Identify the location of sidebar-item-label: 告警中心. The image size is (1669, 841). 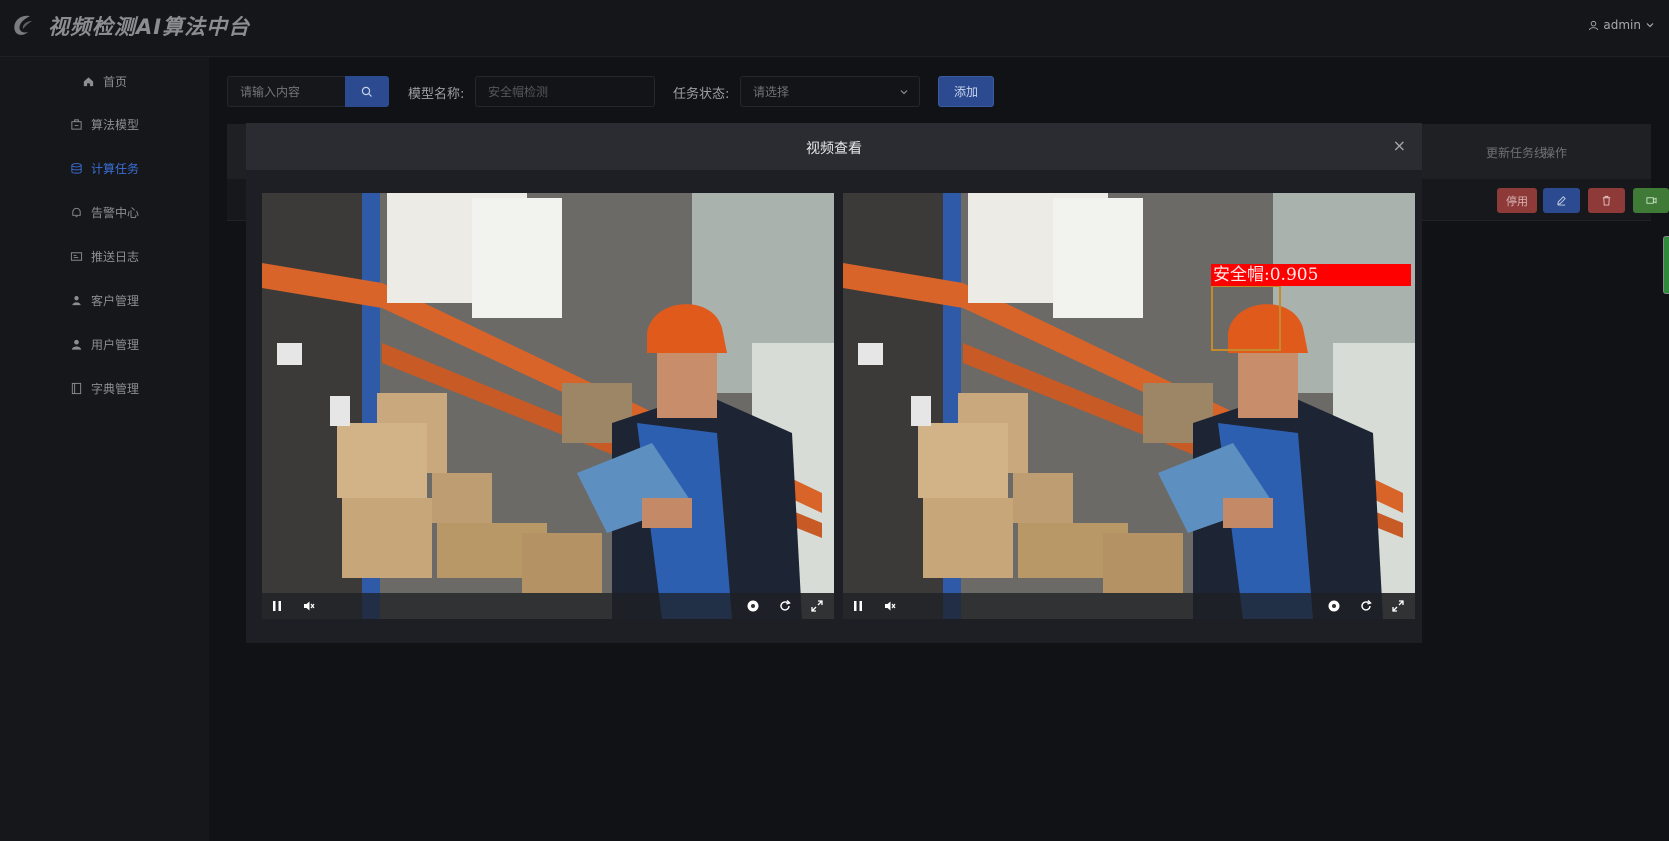
(114, 212).